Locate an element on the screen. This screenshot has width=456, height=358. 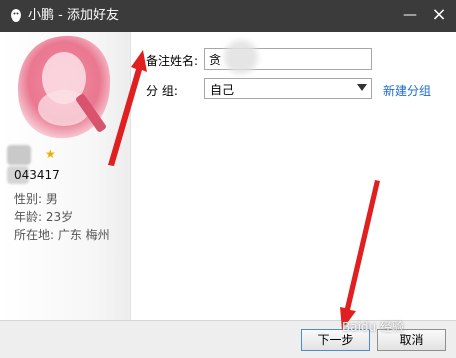
close-button: × is located at coordinates (439, 16).